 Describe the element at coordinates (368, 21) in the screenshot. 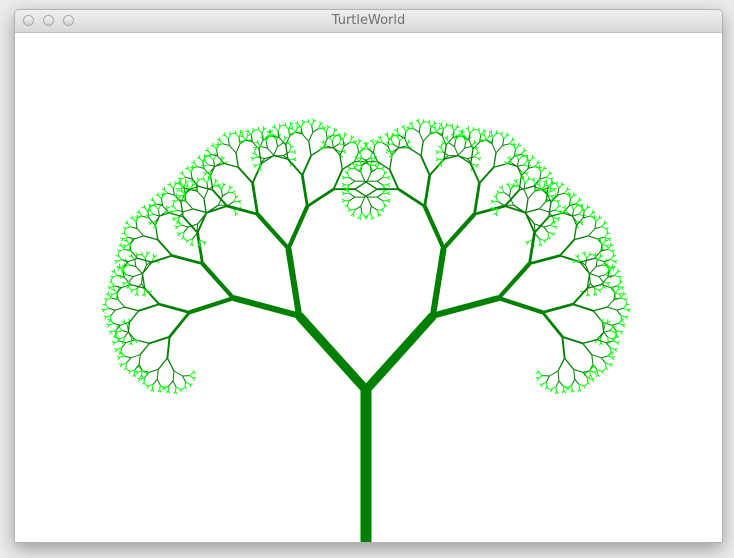

I see `title-bar: TurtleWorld` at that location.